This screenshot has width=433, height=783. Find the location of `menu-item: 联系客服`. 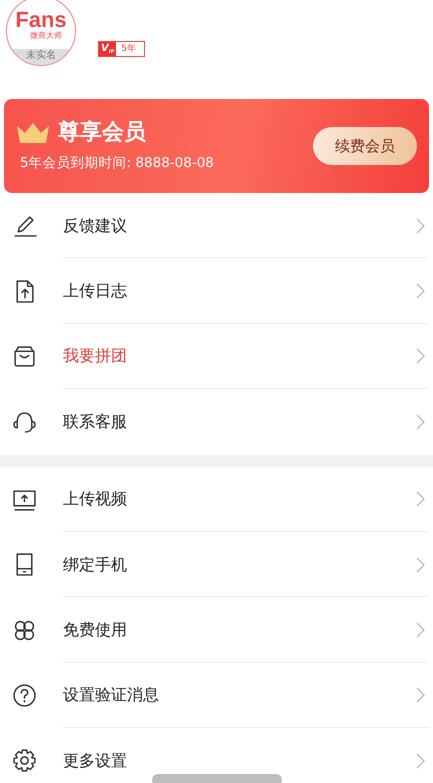

menu-item: 联系客服 is located at coordinates (216, 422).